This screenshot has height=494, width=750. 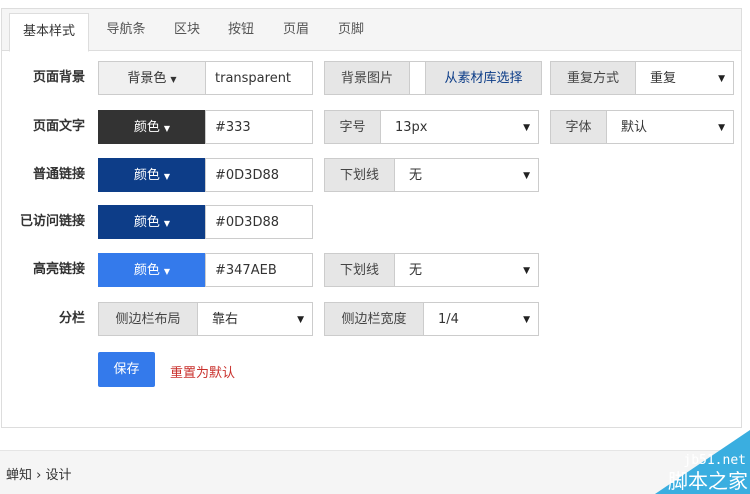 I want to click on visited-color-button: 颜色 ▼, so click(x=152, y=222).